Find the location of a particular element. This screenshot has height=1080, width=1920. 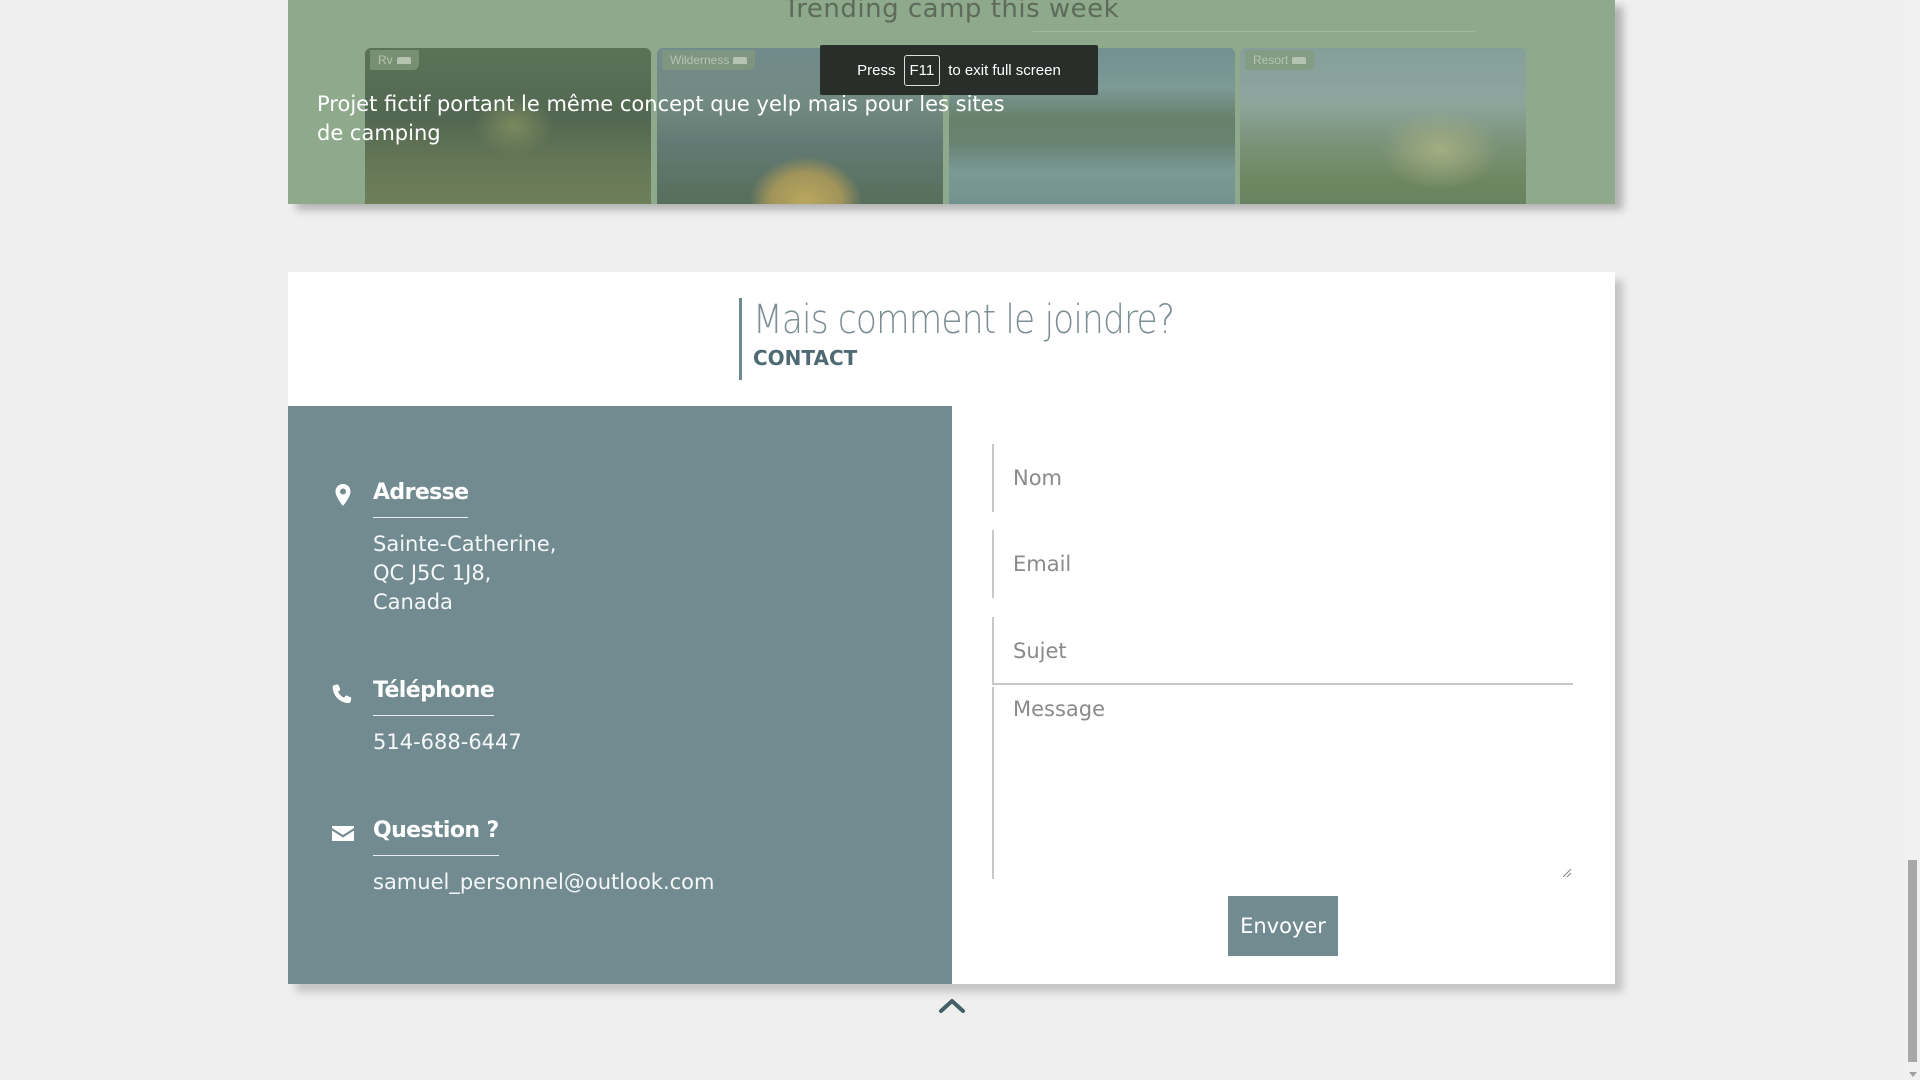

contact-title: Mais comment le joindre? is located at coordinates (964, 320).